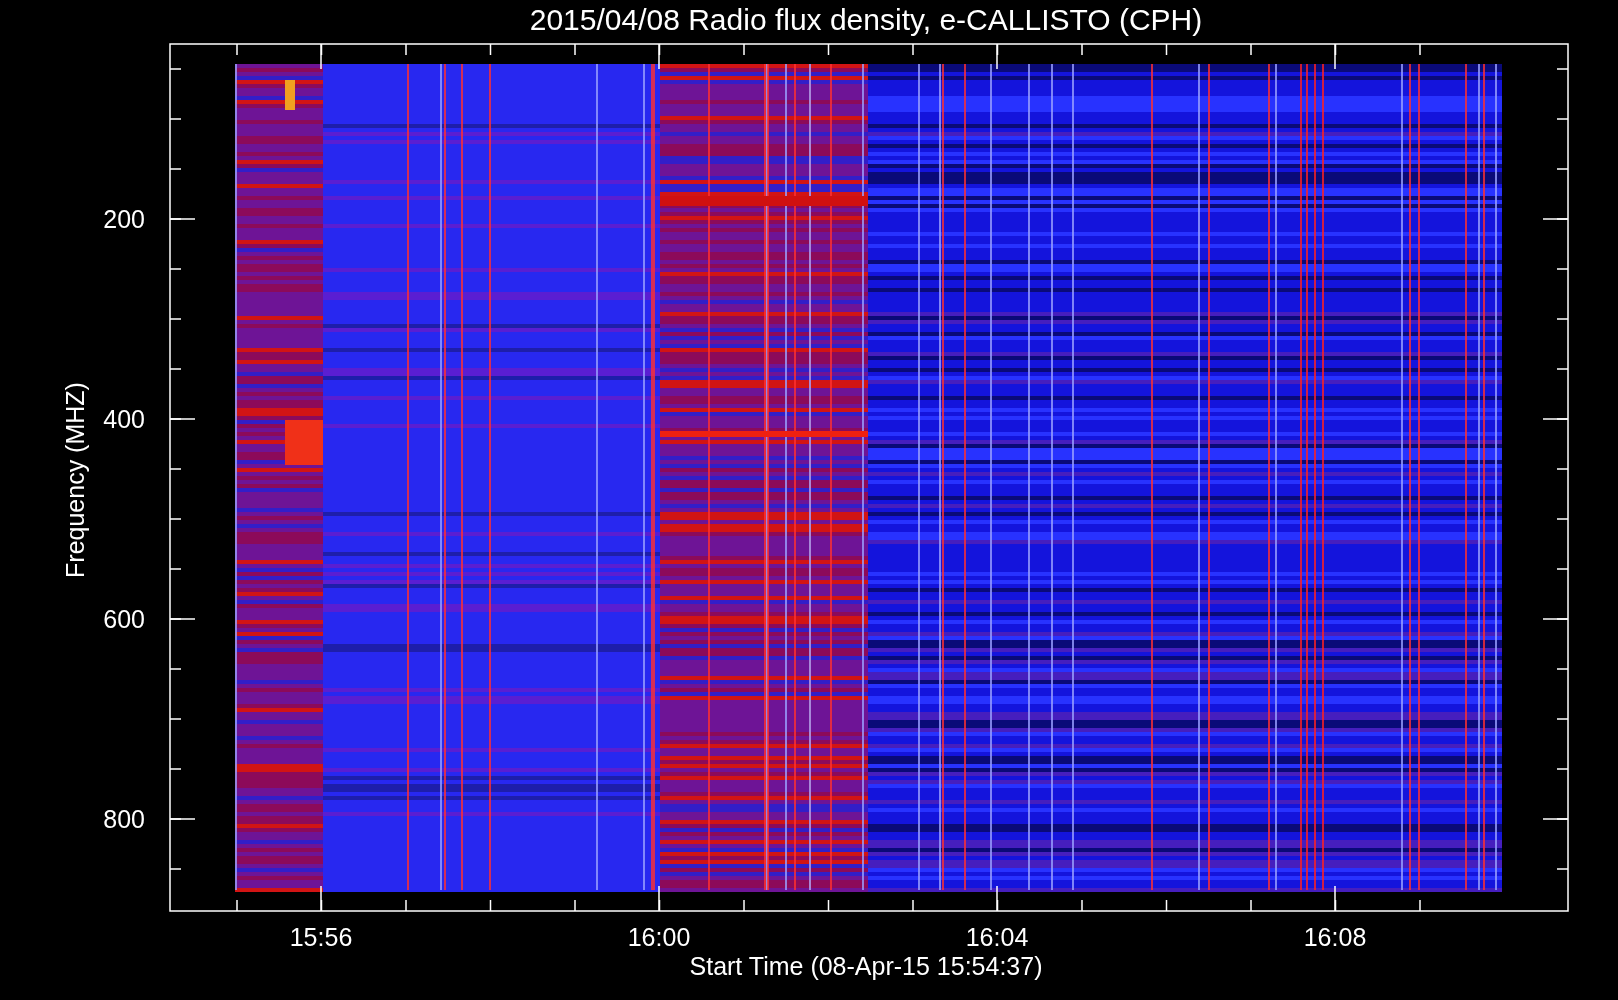 This screenshot has width=1618, height=1000. I want to click on y-tick-label: 200, so click(124, 219).